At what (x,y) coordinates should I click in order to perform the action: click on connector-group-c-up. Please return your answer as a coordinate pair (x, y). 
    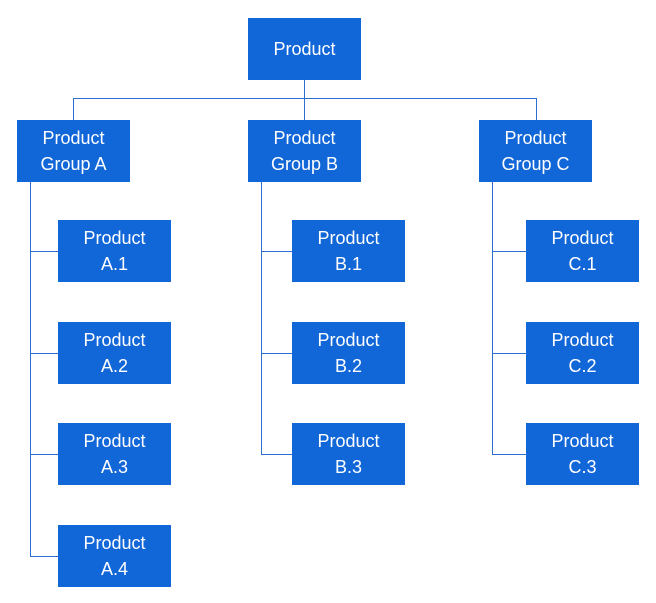
    Looking at the image, I should click on (536, 109).